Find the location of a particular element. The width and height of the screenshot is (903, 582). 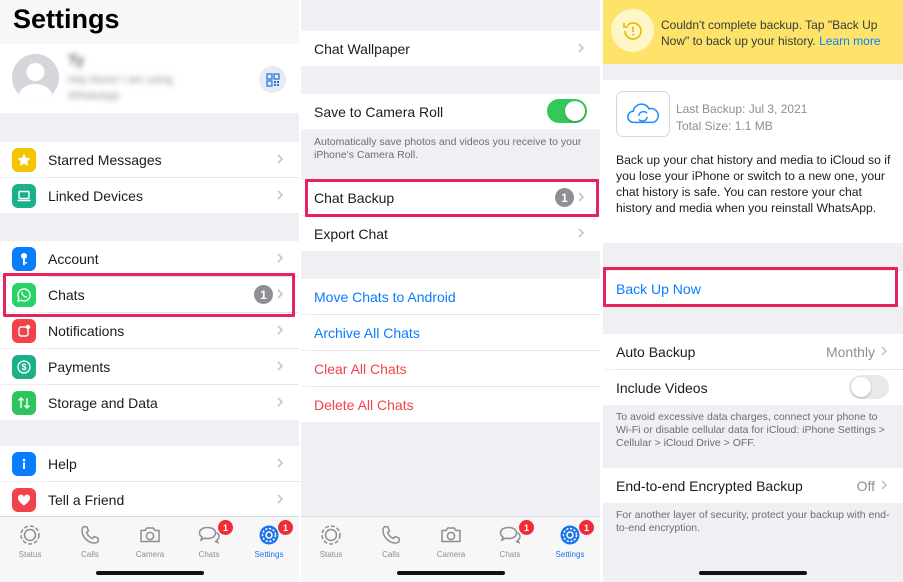

auto-backup-row: Auto Backup Monthly is located at coordinates (753, 351).